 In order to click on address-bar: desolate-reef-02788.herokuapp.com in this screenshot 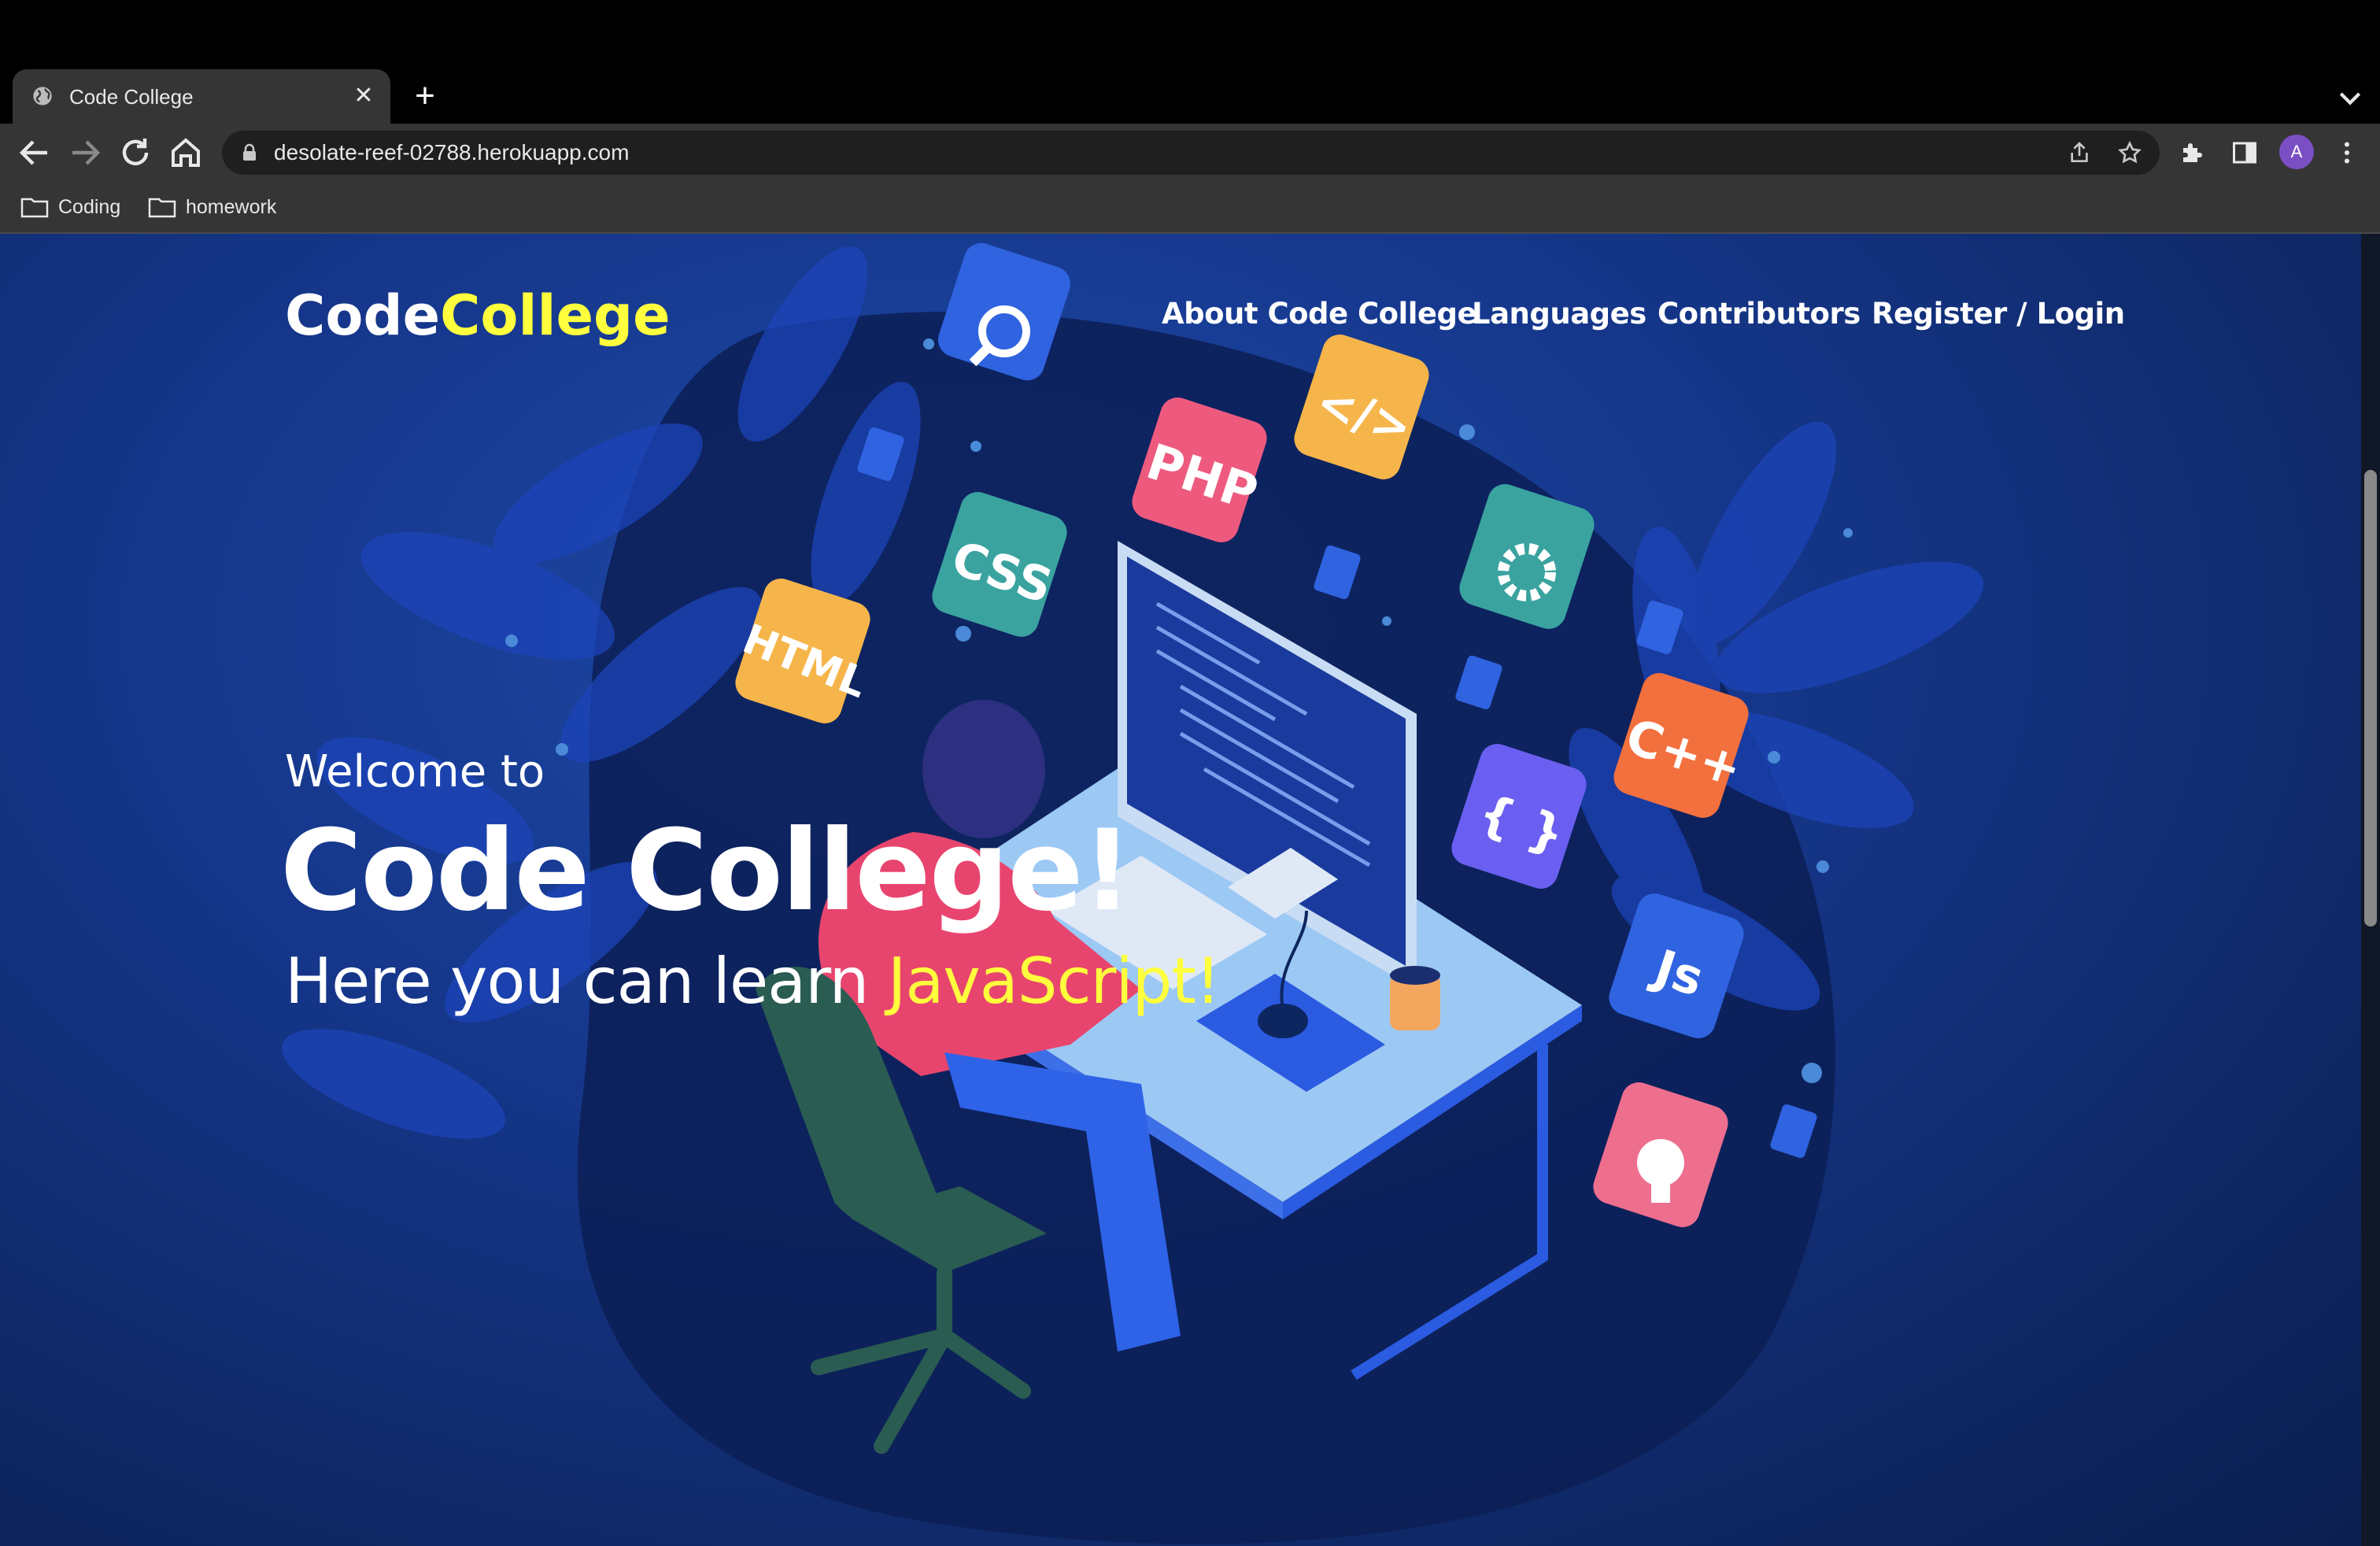, I will do `click(1191, 153)`.